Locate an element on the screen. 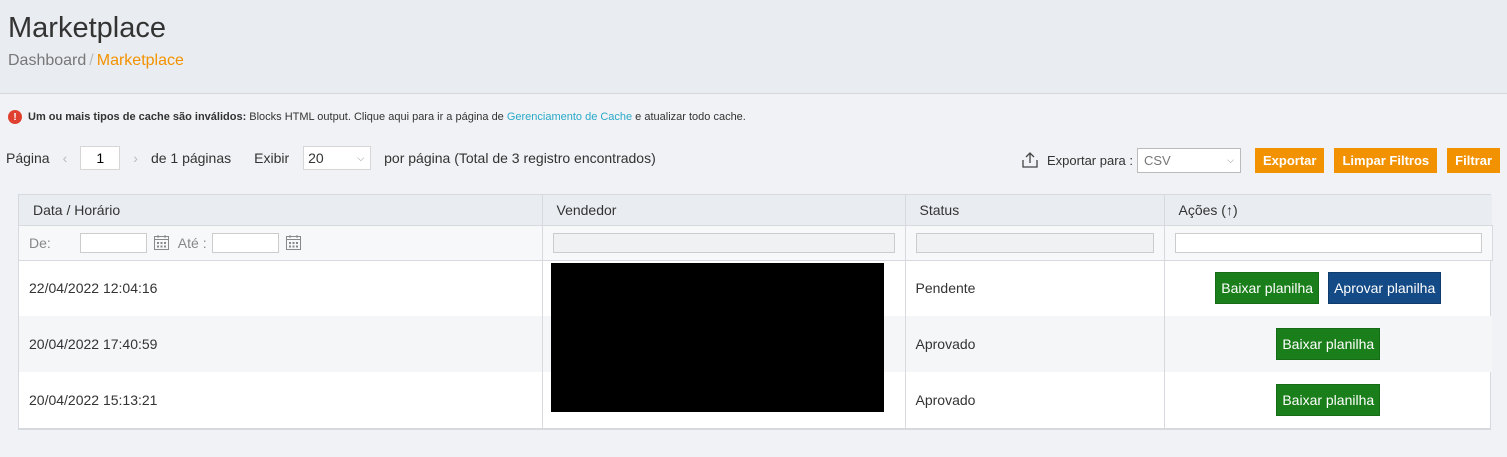 Image resolution: width=1507 pixels, height=457 pixels. upload-icon is located at coordinates (1030, 160).